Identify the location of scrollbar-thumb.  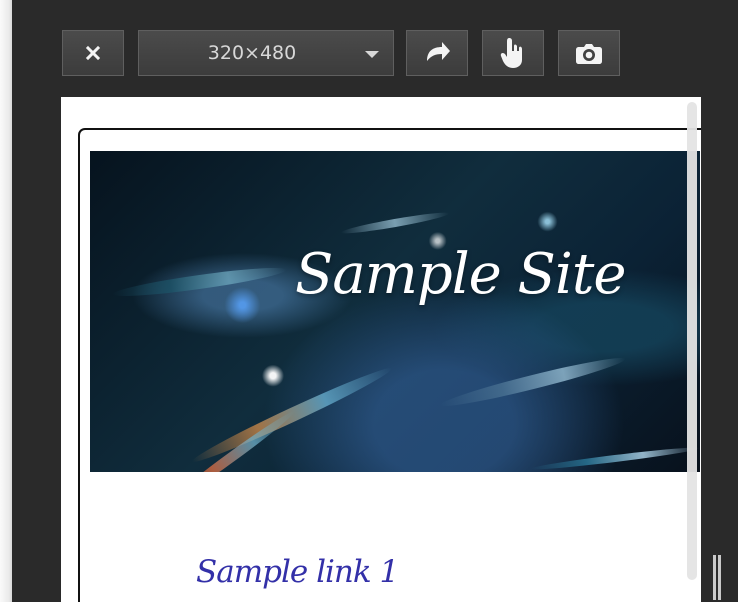
(692, 341).